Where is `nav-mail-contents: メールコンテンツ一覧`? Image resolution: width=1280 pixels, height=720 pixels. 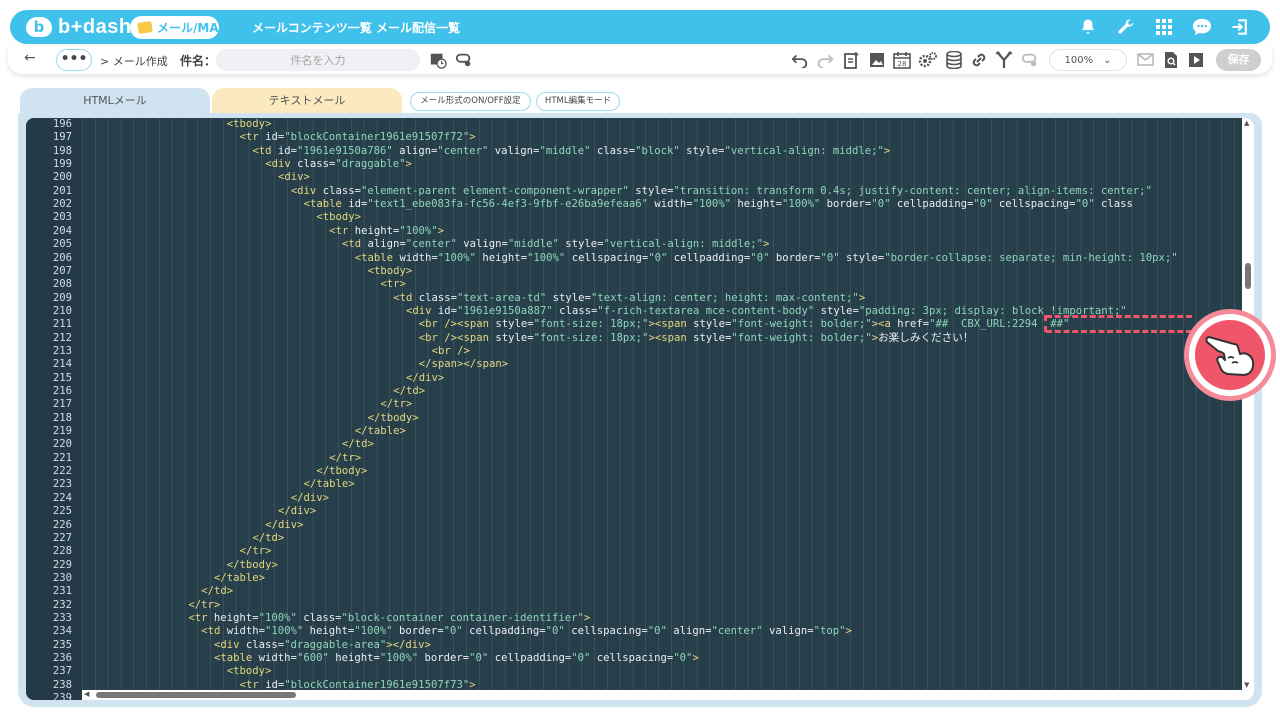 nav-mail-contents: メールコンテンツ一覧 is located at coordinates (312, 27).